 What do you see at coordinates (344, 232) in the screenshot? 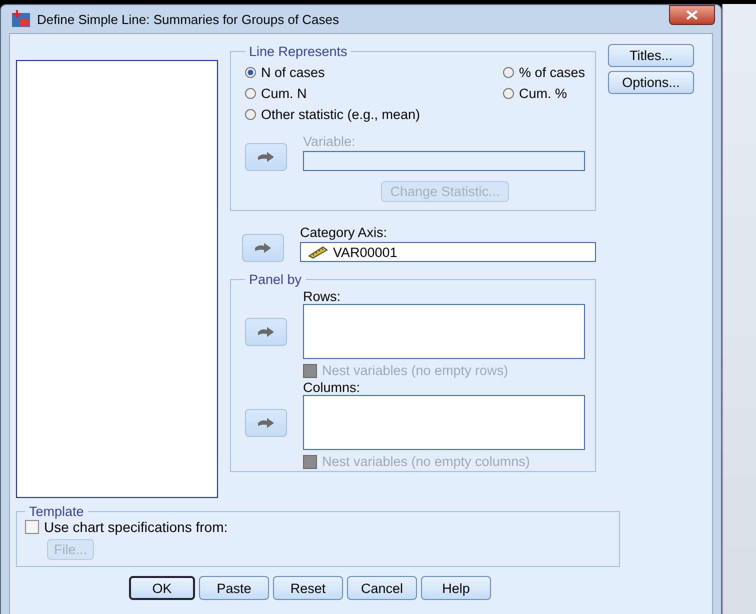
I see `field-label: Category Axis:` at bounding box center [344, 232].